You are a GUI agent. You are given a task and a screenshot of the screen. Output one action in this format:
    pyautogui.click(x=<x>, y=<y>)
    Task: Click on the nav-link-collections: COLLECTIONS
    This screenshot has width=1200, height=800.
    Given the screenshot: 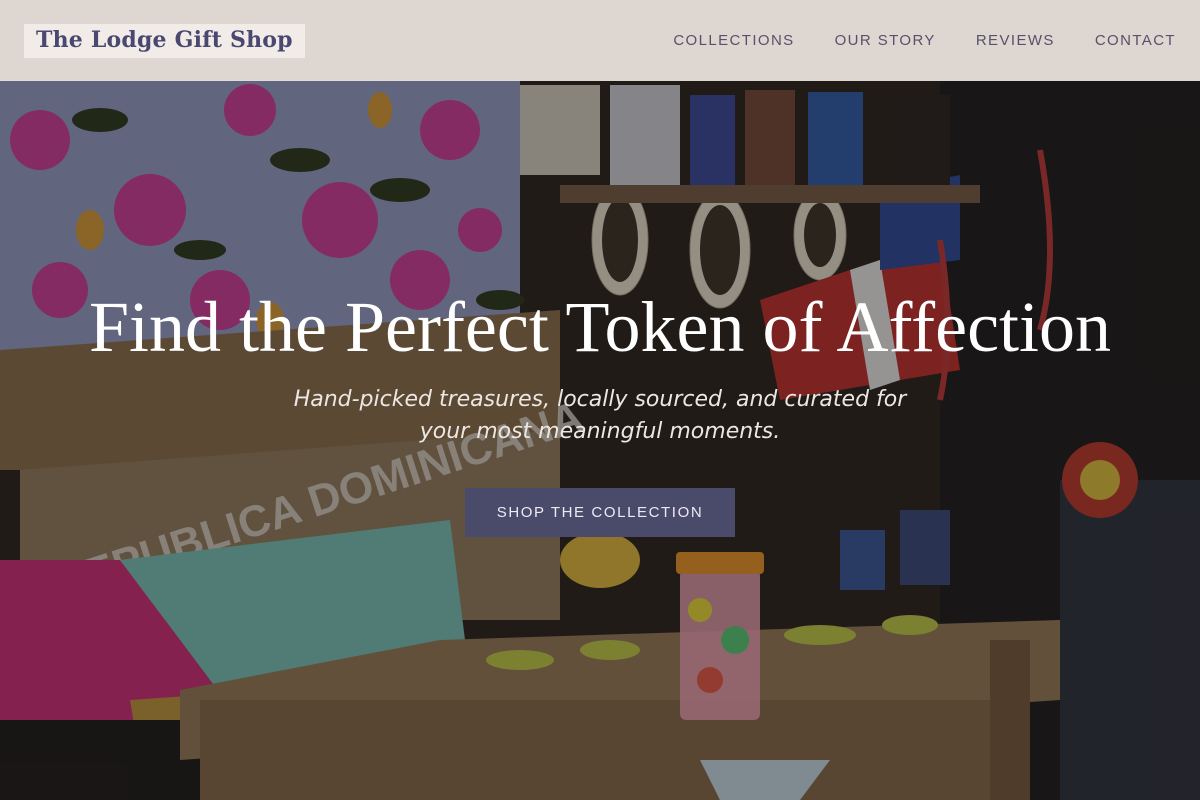 What is the action you would take?
    pyautogui.click(x=733, y=40)
    